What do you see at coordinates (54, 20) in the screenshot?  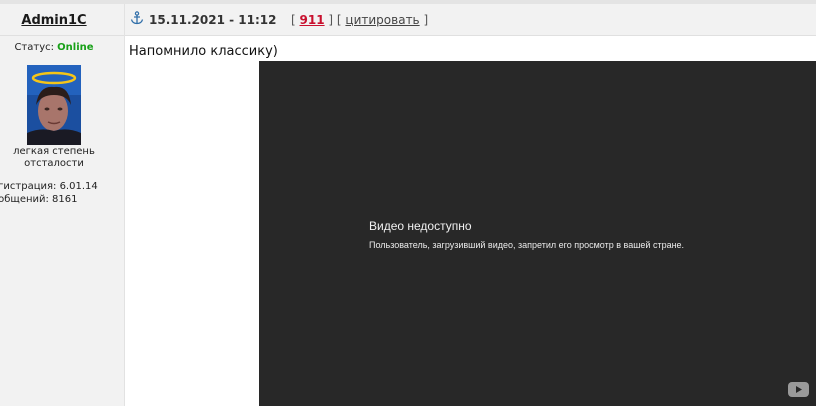 I see `username-link: Admin1C` at bounding box center [54, 20].